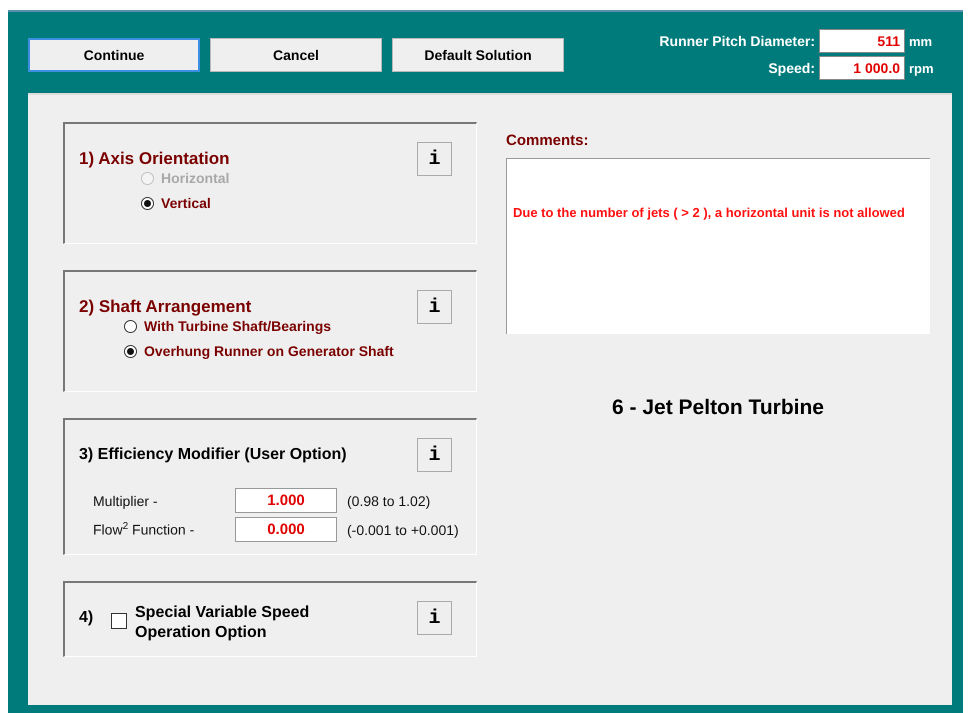 The image size is (969, 713). I want to click on range-label: (0.98 to 1.02), so click(389, 500).